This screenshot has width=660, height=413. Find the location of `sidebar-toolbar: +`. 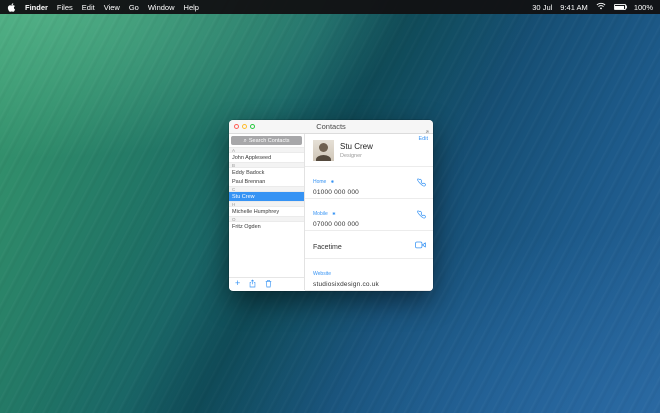

sidebar-toolbar: + is located at coordinates (266, 283).